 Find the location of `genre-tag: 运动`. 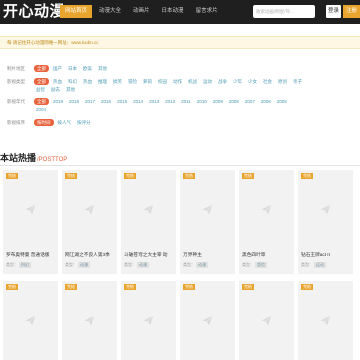

genre-tag: 运动 is located at coordinates (320, 265).